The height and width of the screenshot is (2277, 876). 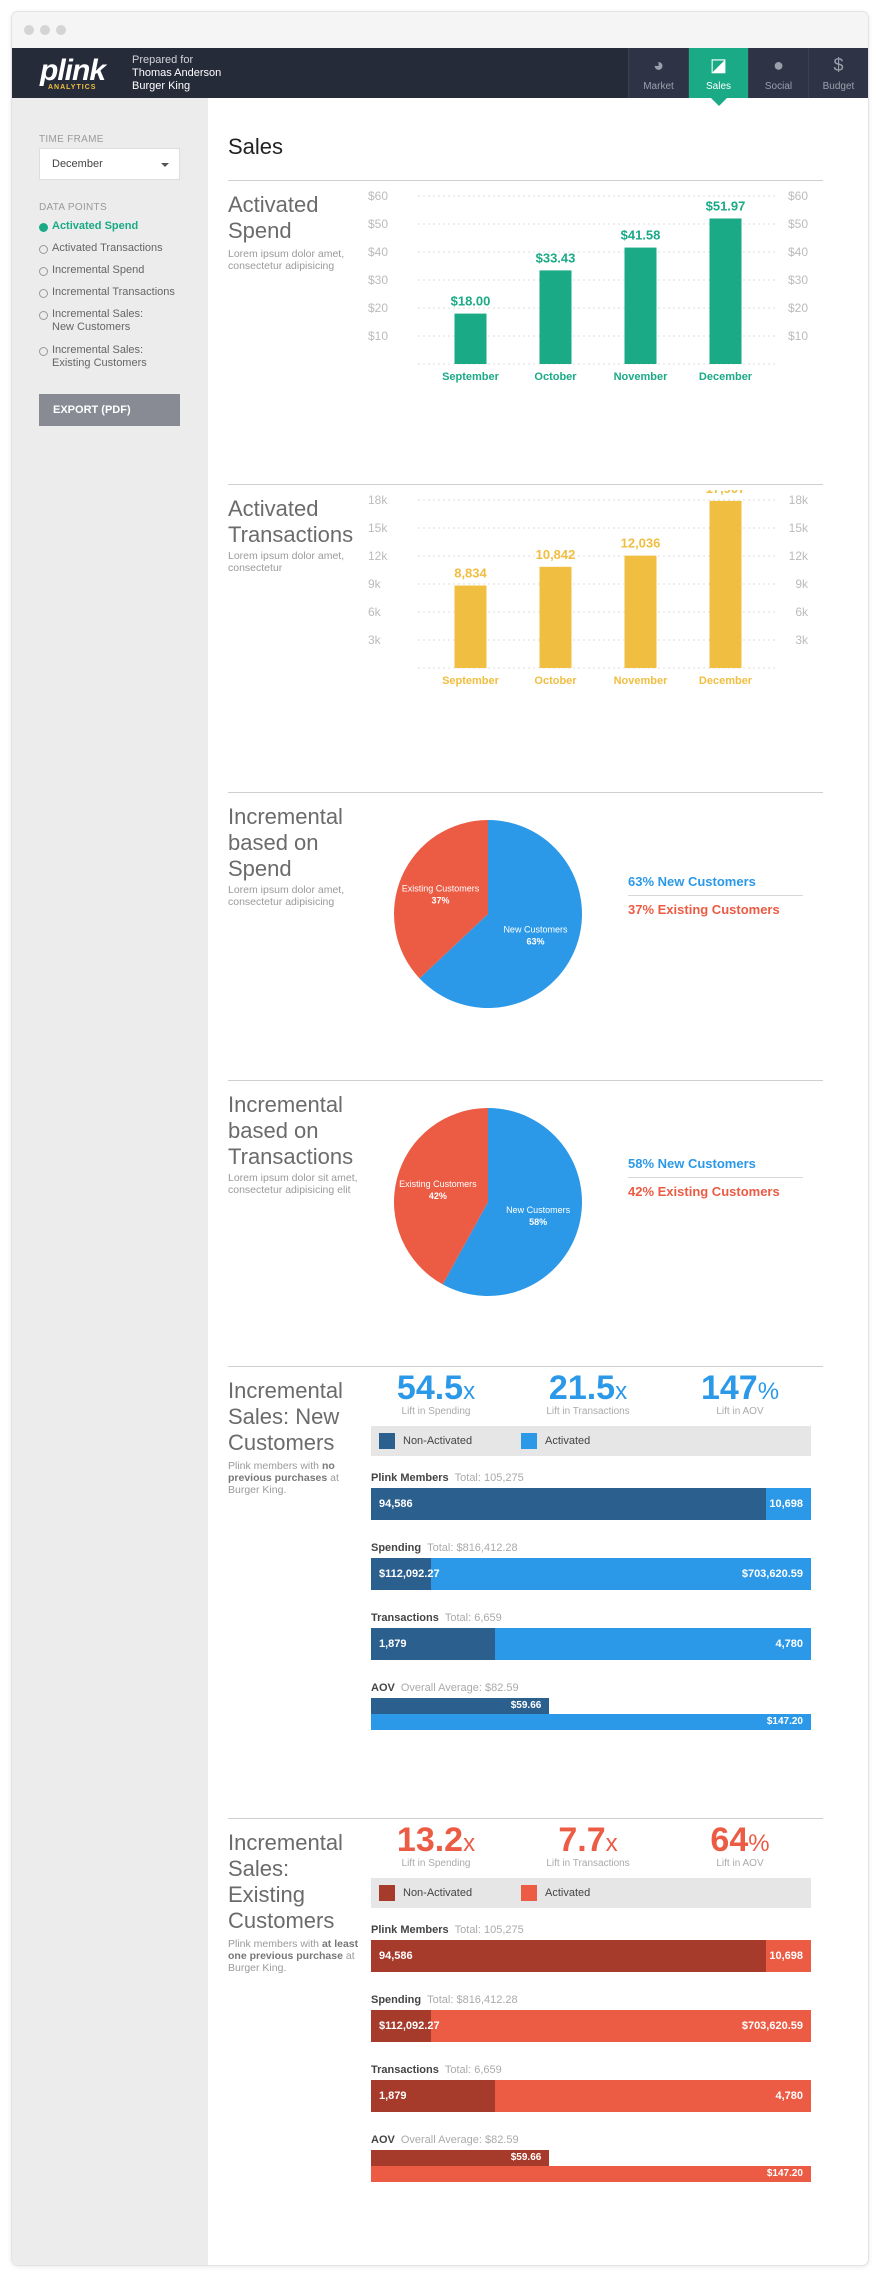 I want to click on export-pdf-button: EXPORT (PDF), so click(x=109, y=410).